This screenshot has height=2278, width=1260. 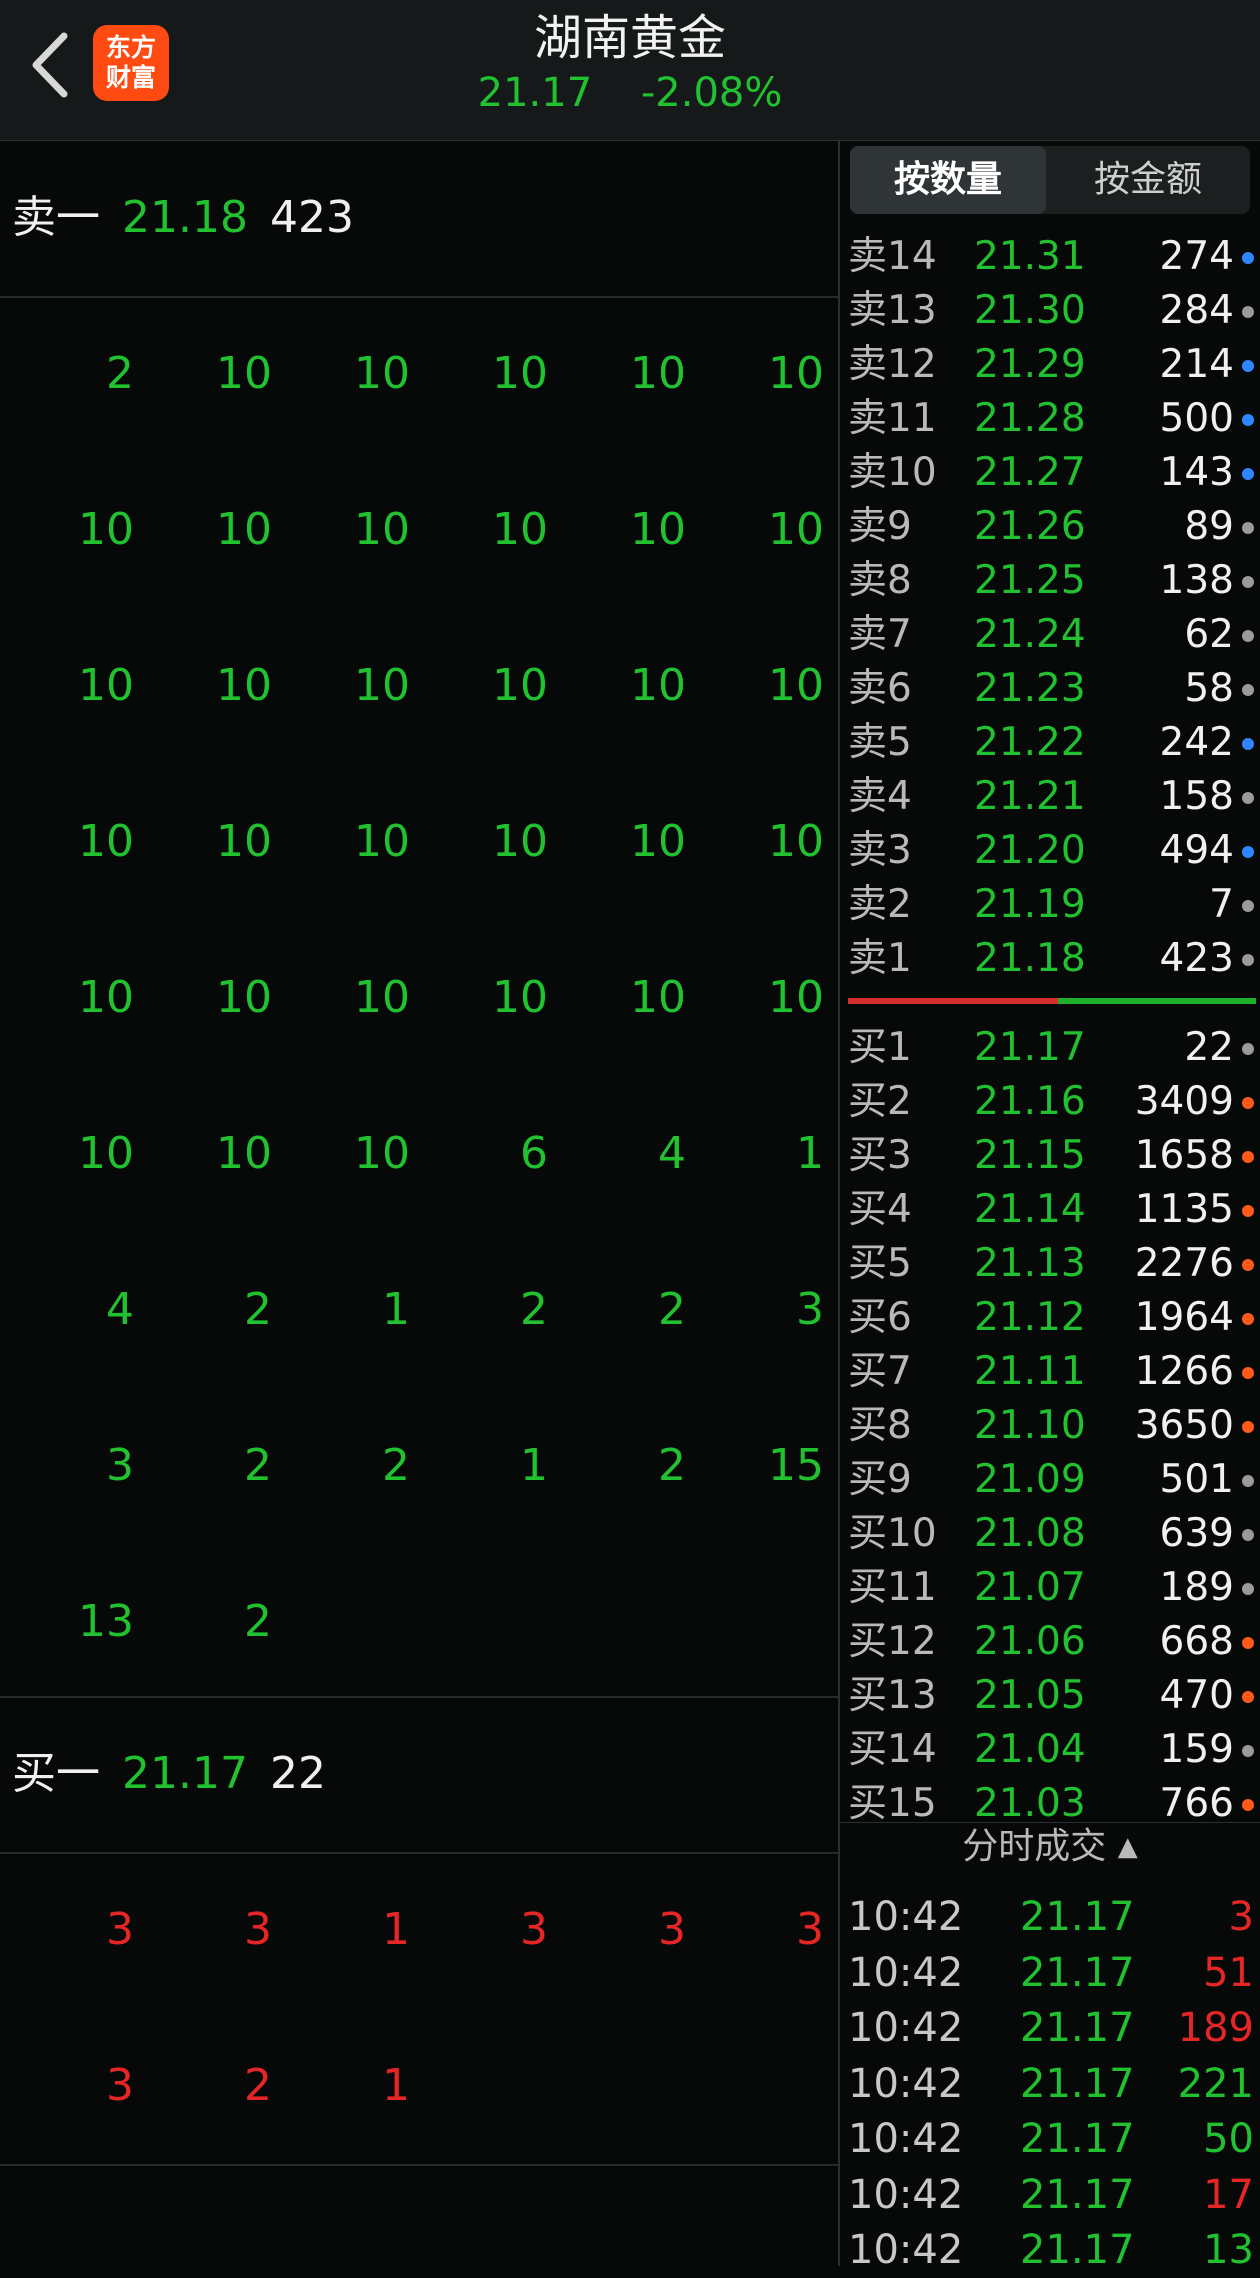 What do you see at coordinates (1228, 2139) in the screenshot?
I see `tick-volume: 50` at bounding box center [1228, 2139].